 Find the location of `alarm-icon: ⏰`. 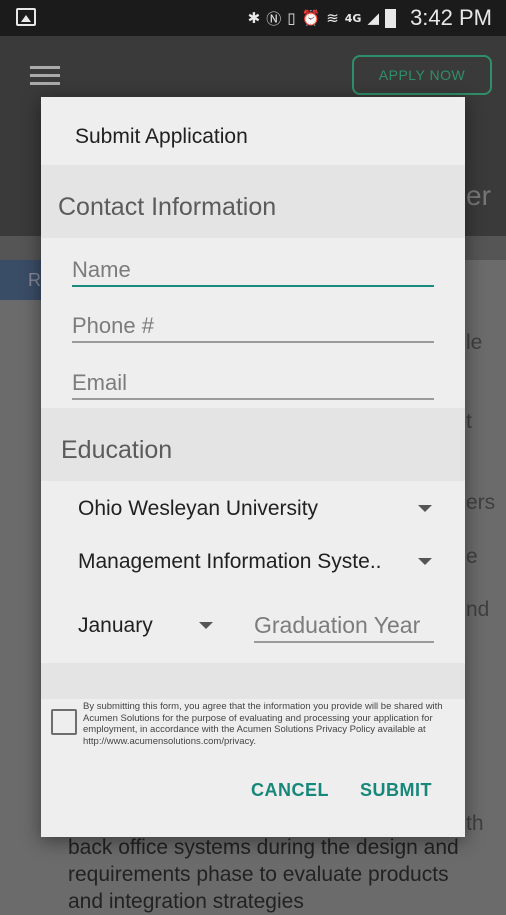

alarm-icon: ⏰ is located at coordinates (311, 18).